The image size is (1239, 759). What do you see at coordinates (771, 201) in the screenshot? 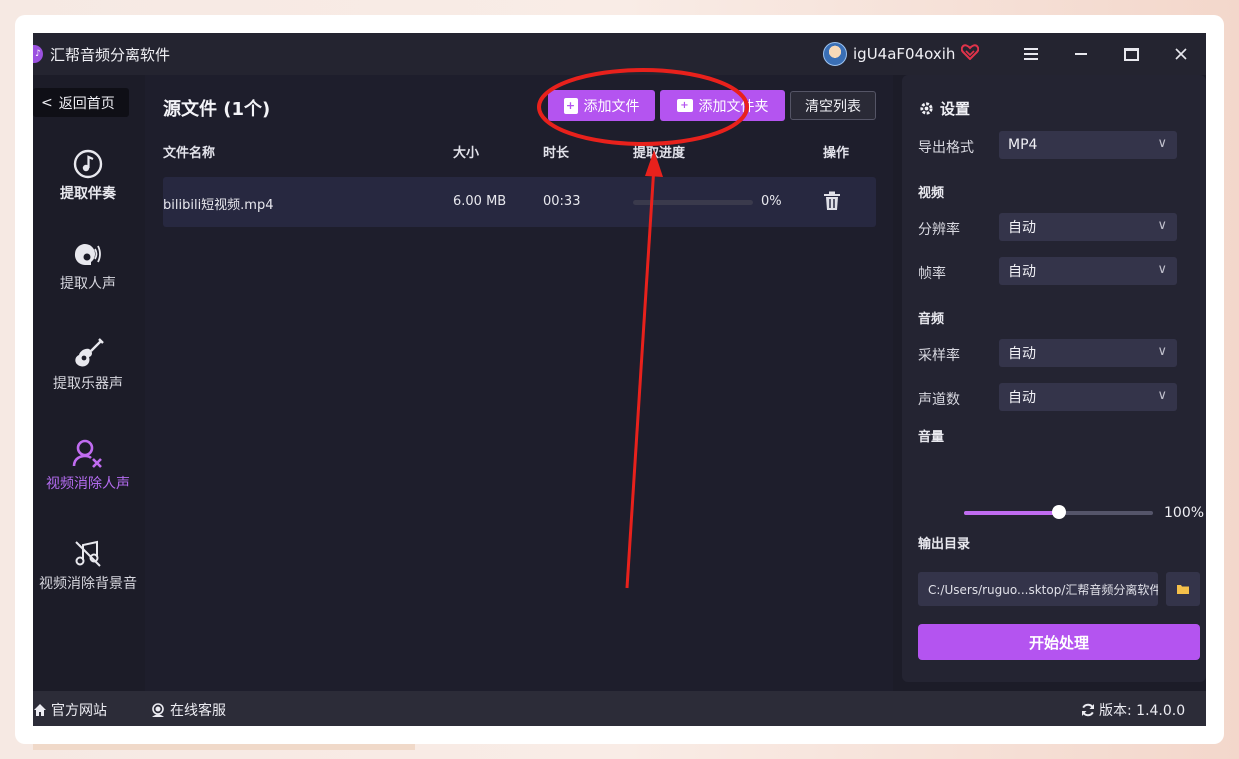
I see `progress-text: 0%` at bounding box center [771, 201].